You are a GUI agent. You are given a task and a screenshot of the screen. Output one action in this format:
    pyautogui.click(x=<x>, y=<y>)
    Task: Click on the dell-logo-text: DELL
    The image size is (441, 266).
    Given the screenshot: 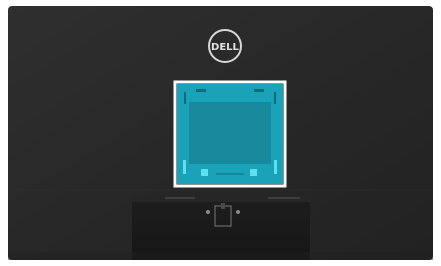 What is the action you would take?
    pyautogui.click(x=225, y=47)
    